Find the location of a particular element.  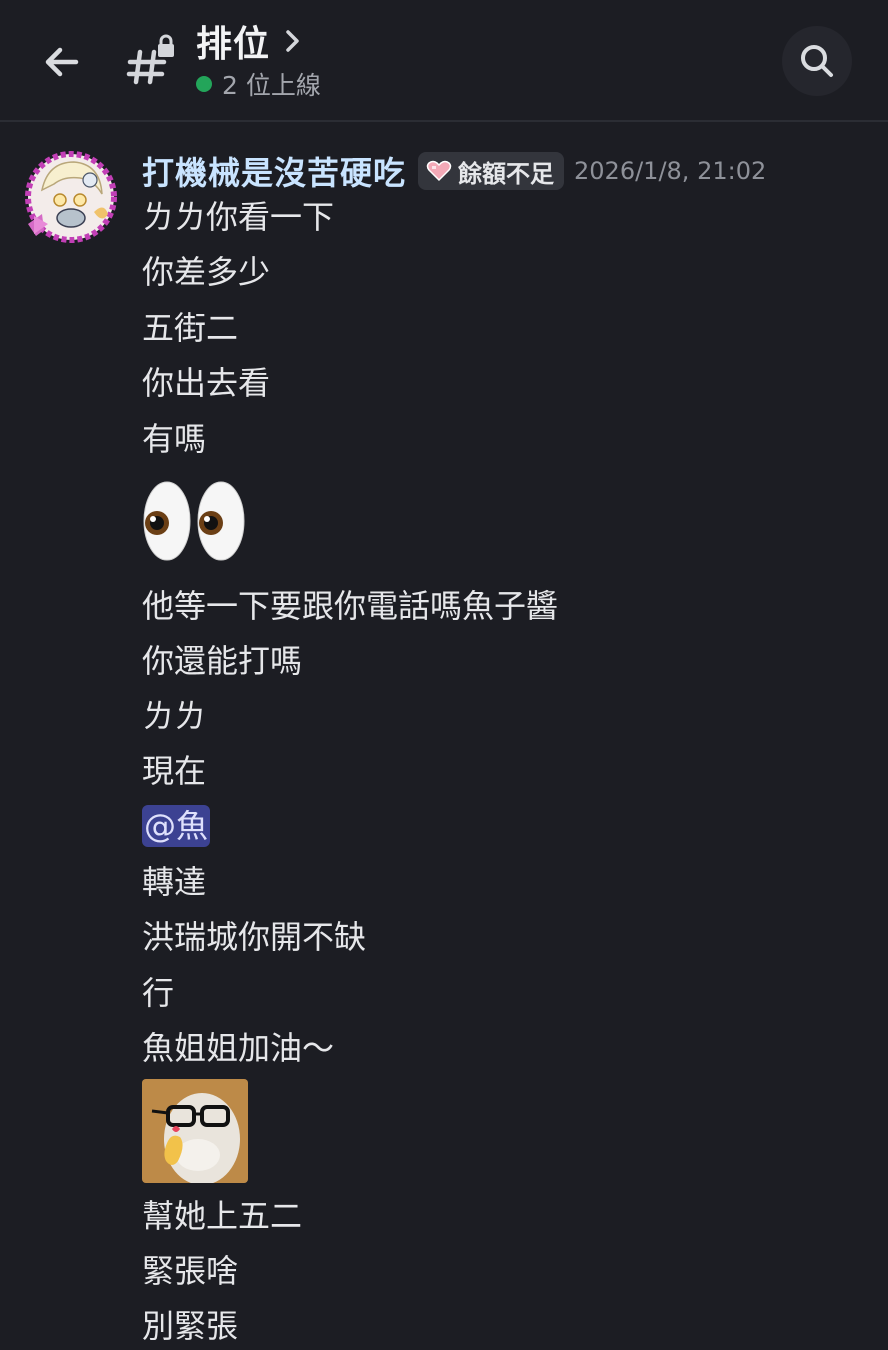

message-line: 別緊張 is located at coordinates (190, 1326).